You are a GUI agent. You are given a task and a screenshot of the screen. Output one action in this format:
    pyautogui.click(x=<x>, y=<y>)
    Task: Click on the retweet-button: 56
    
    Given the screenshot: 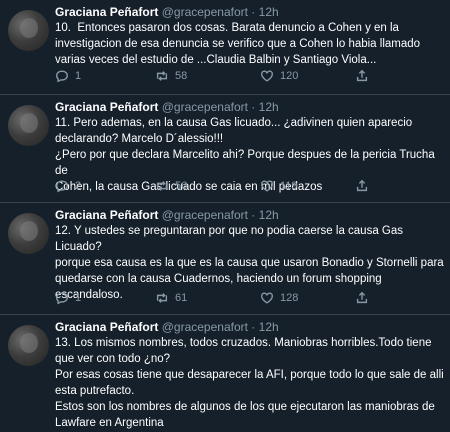 What is the action you would take?
    pyautogui.click(x=171, y=186)
    